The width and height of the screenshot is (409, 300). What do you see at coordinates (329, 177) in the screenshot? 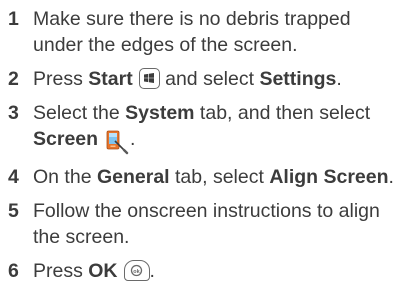
I see `align-screen-label: Align Screen` at bounding box center [329, 177].